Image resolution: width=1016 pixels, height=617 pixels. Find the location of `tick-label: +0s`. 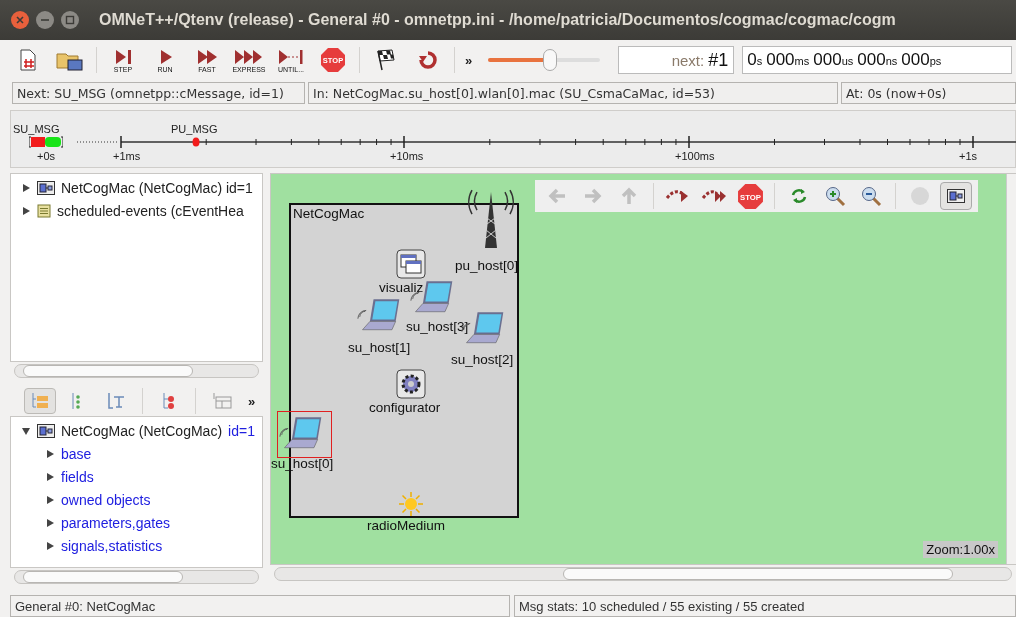

tick-label: +0s is located at coordinates (46, 156).